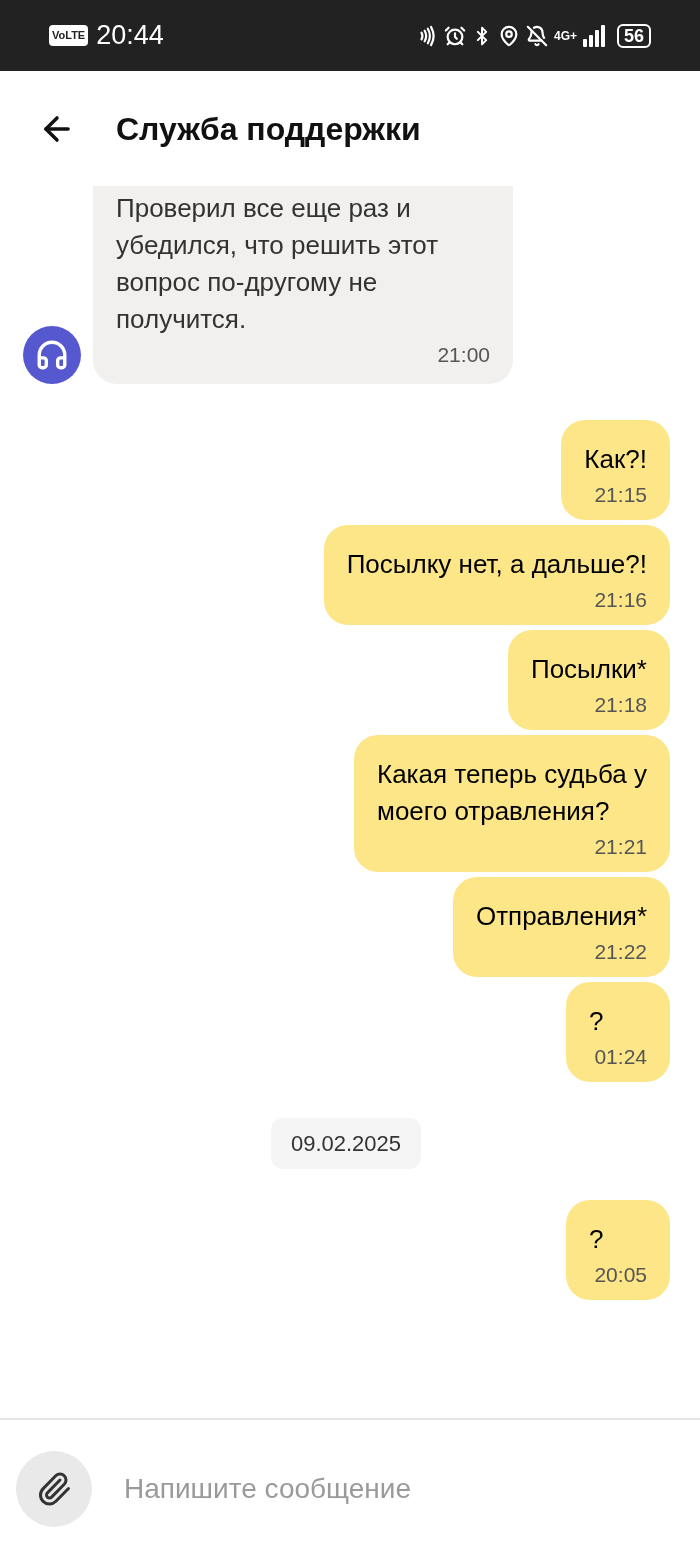 The width and height of the screenshot is (700, 1558). I want to click on chat-title: Служба поддержки, so click(268, 129).